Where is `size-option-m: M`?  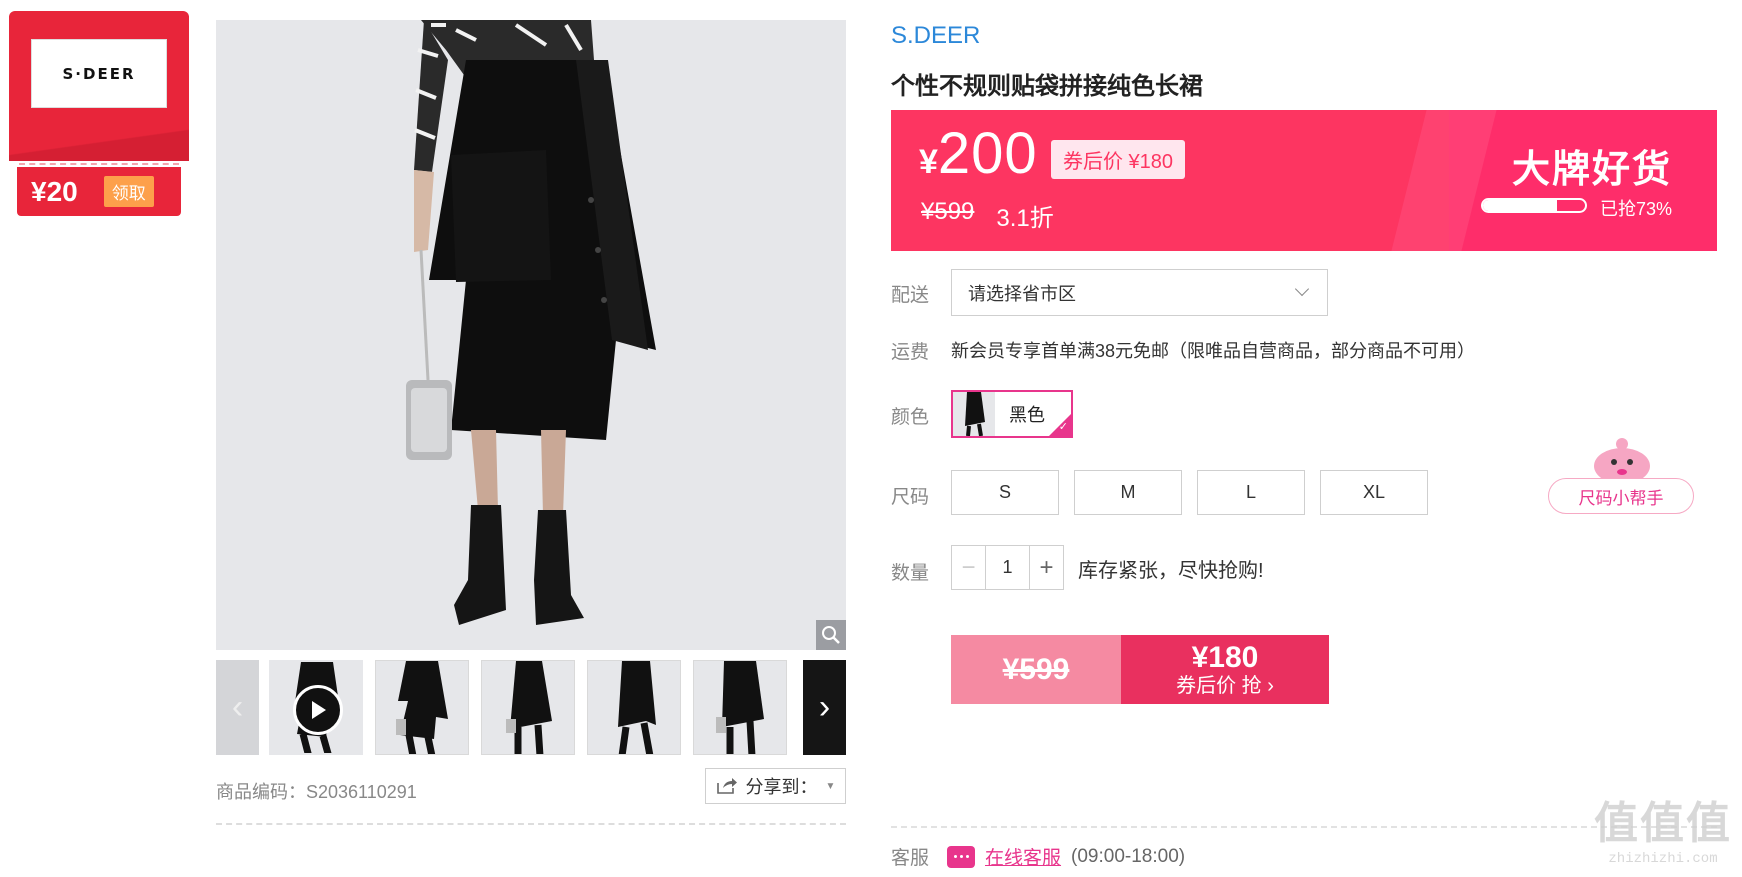
size-option-m: M is located at coordinates (1128, 492).